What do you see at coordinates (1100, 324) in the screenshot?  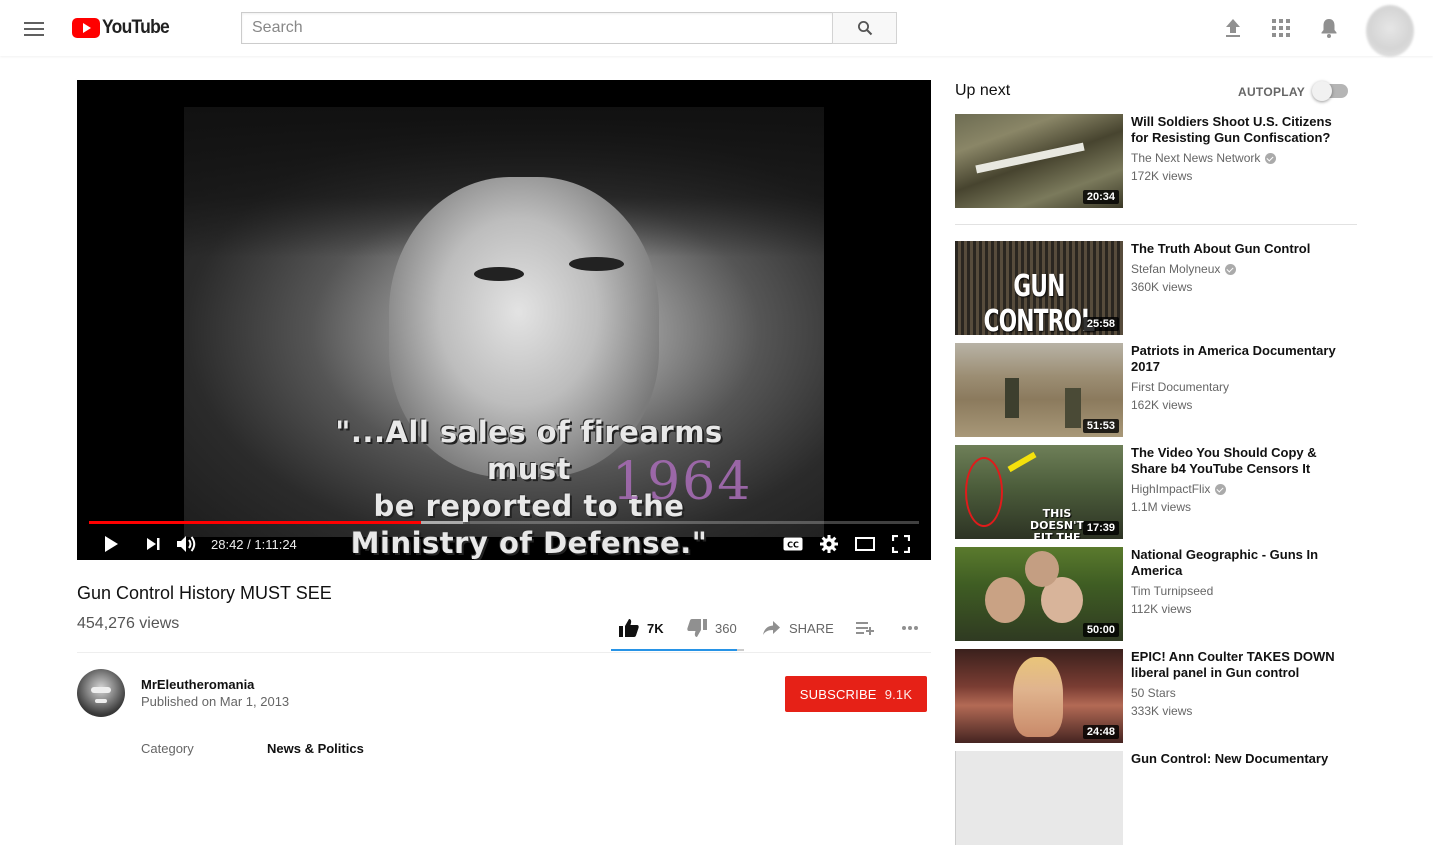 I see `video-duration: 25:58` at bounding box center [1100, 324].